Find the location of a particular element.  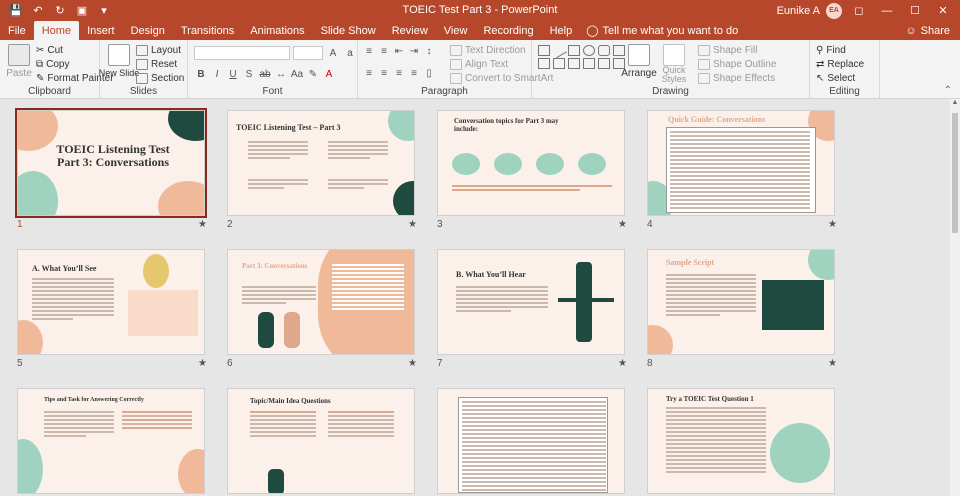

slide-thumbnail-2: TOEIC Listening Test – Part 3 is located at coordinates (321, 163).